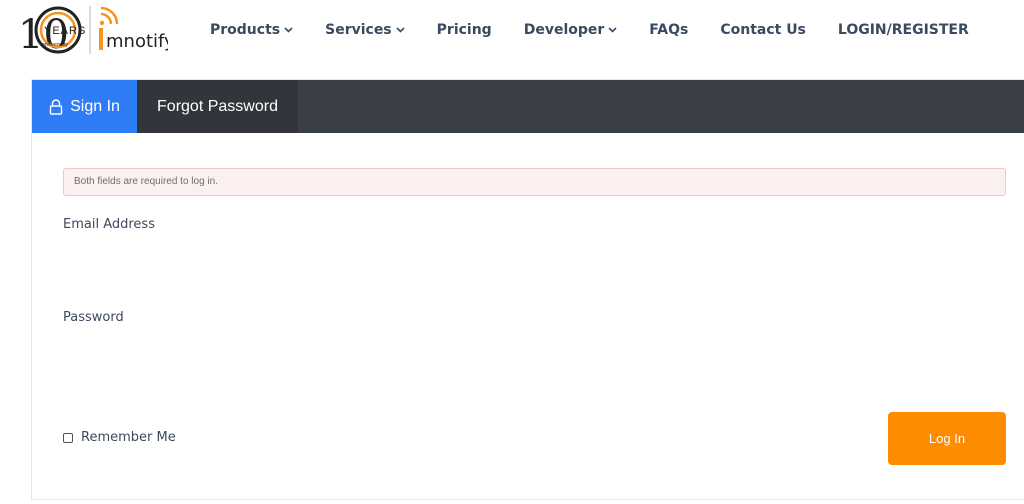 The width and height of the screenshot is (1024, 504). What do you see at coordinates (358, 30) in the screenshot?
I see `nav-services-label: Services` at bounding box center [358, 30].